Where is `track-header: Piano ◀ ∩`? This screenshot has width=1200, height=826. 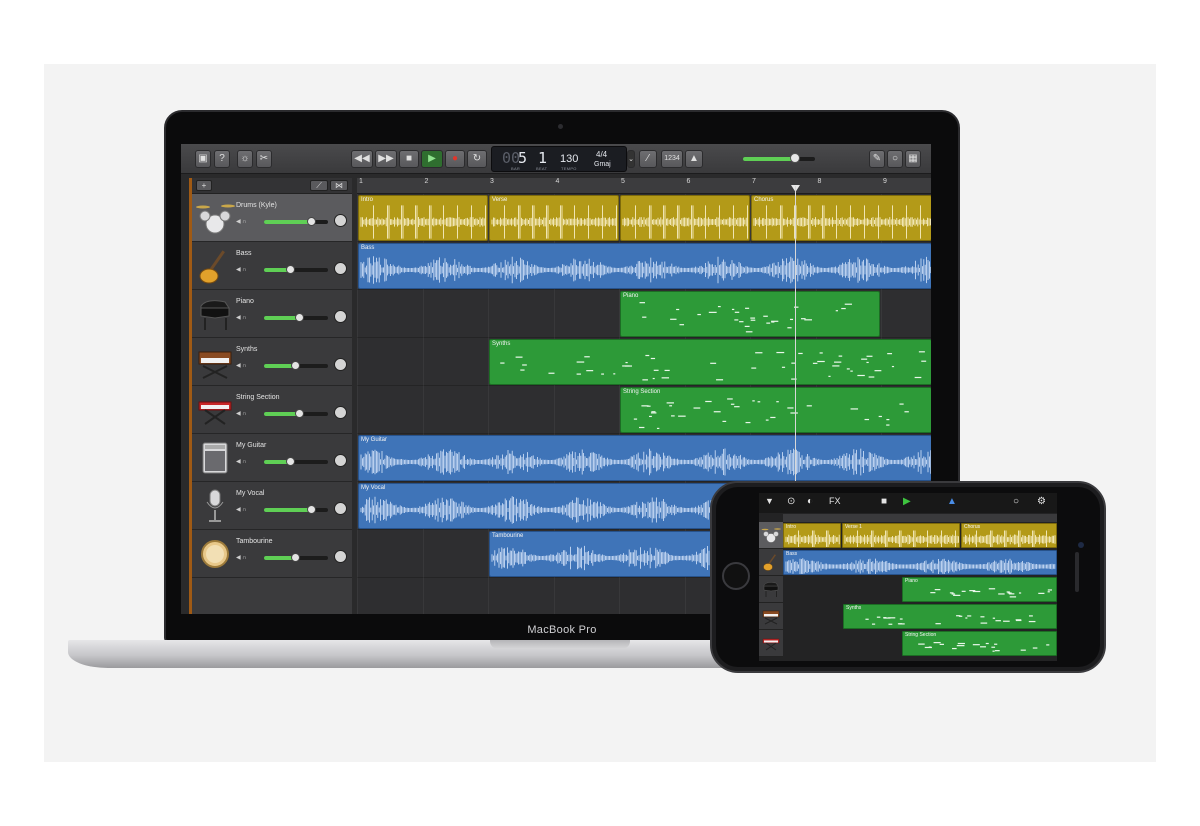 track-header: Piano ◀ ∩ is located at coordinates (272, 314).